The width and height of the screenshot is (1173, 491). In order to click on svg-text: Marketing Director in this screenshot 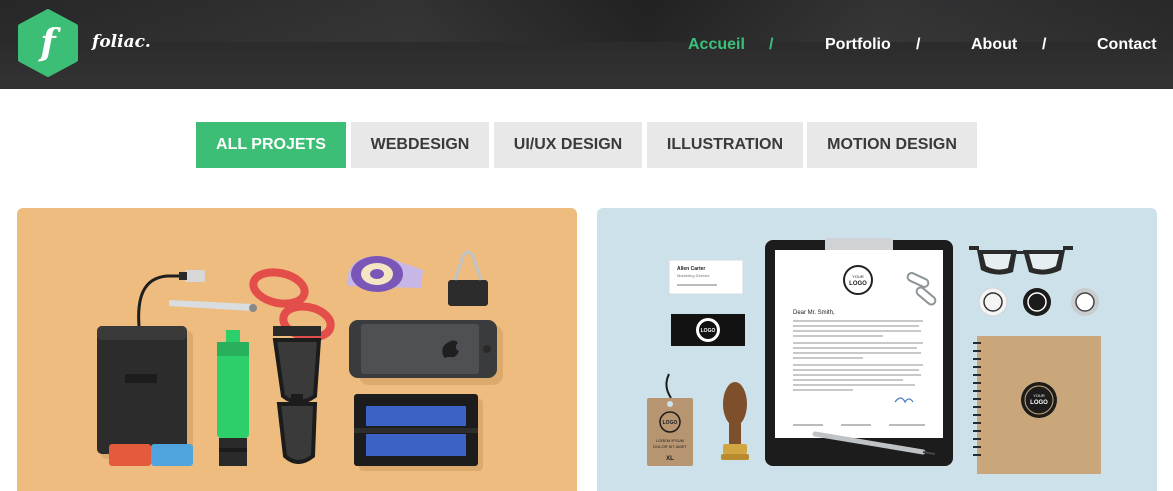, I will do `click(693, 275)`.